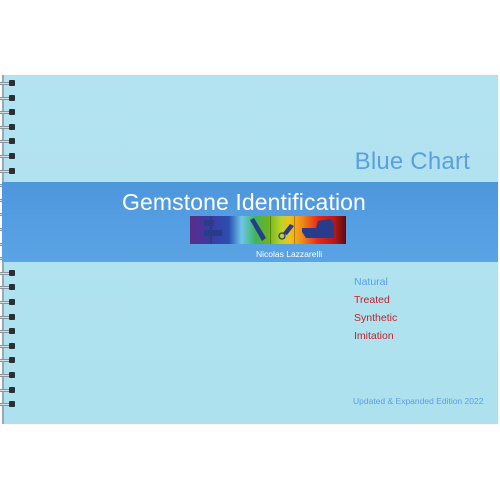 The height and width of the screenshot is (500, 500). Describe the element at coordinates (376, 318) in the screenshot. I see `category-synthetic: Synthetic` at that location.